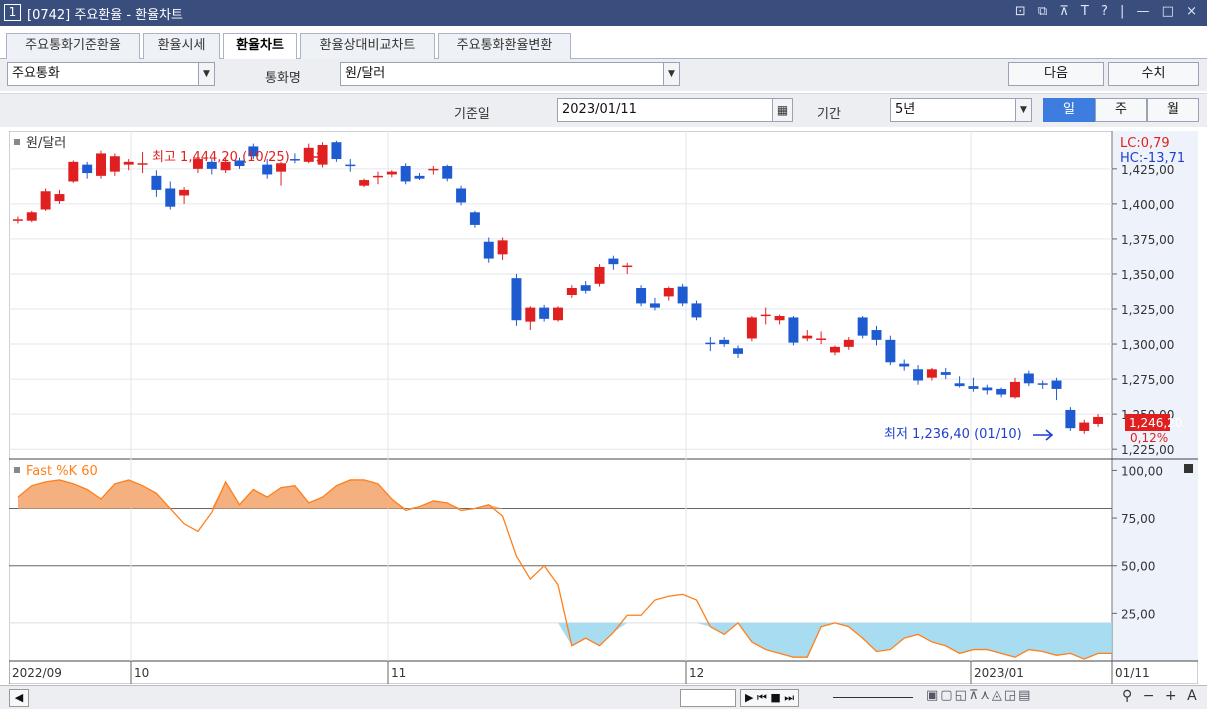  Describe the element at coordinates (1161, 696) in the screenshot. I see `zoom-controls-icon: ⚲ − + A` at that location.